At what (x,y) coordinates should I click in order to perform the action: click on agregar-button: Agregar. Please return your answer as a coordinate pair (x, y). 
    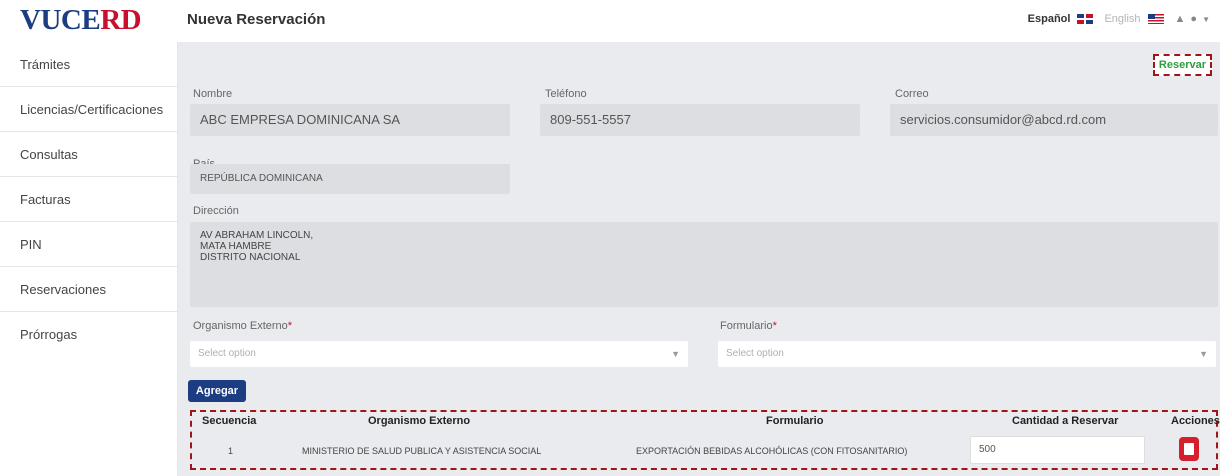
    Looking at the image, I should click on (217, 391).